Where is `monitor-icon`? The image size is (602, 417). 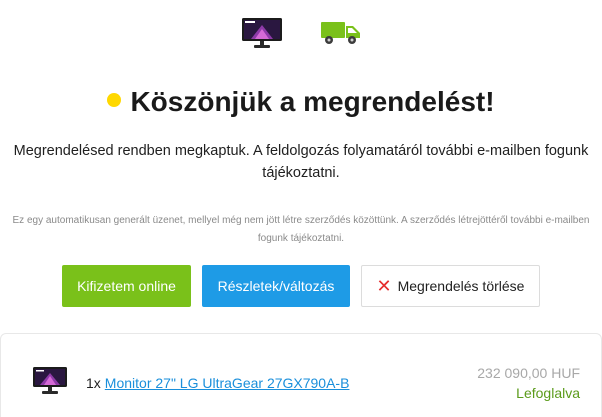 monitor-icon is located at coordinates (262, 33).